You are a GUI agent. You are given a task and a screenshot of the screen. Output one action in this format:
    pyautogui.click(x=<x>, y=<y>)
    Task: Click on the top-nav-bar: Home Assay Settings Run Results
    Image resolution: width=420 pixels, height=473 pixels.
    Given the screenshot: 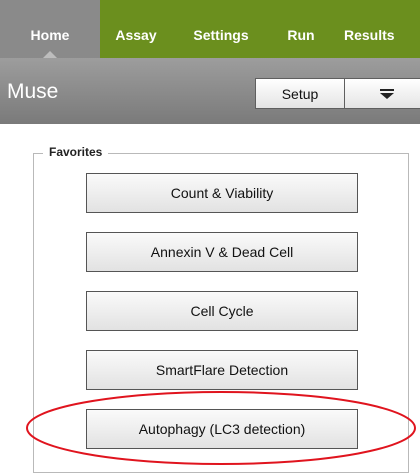 What is the action you would take?
    pyautogui.click(x=210, y=29)
    